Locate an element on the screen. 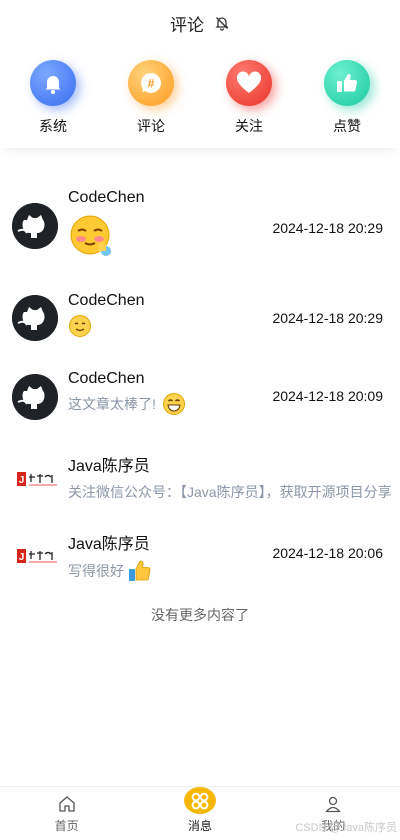 Image resolution: width=400 pixels, height=840 pixels. category-label: 关注 is located at coordinates (249, 126).